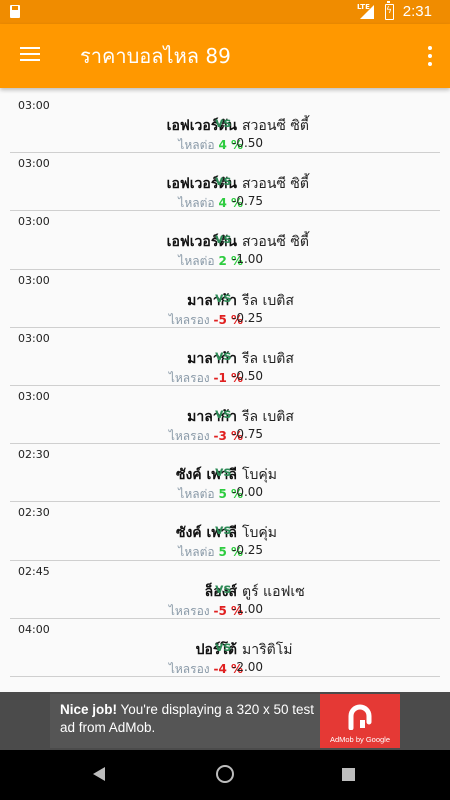 This screenshot has height=800, width=450. What do you see at coordinates (389, 10) in the screenshot?
I see `battery-charging-icon: ϟ` at bounding box center [389, 10].